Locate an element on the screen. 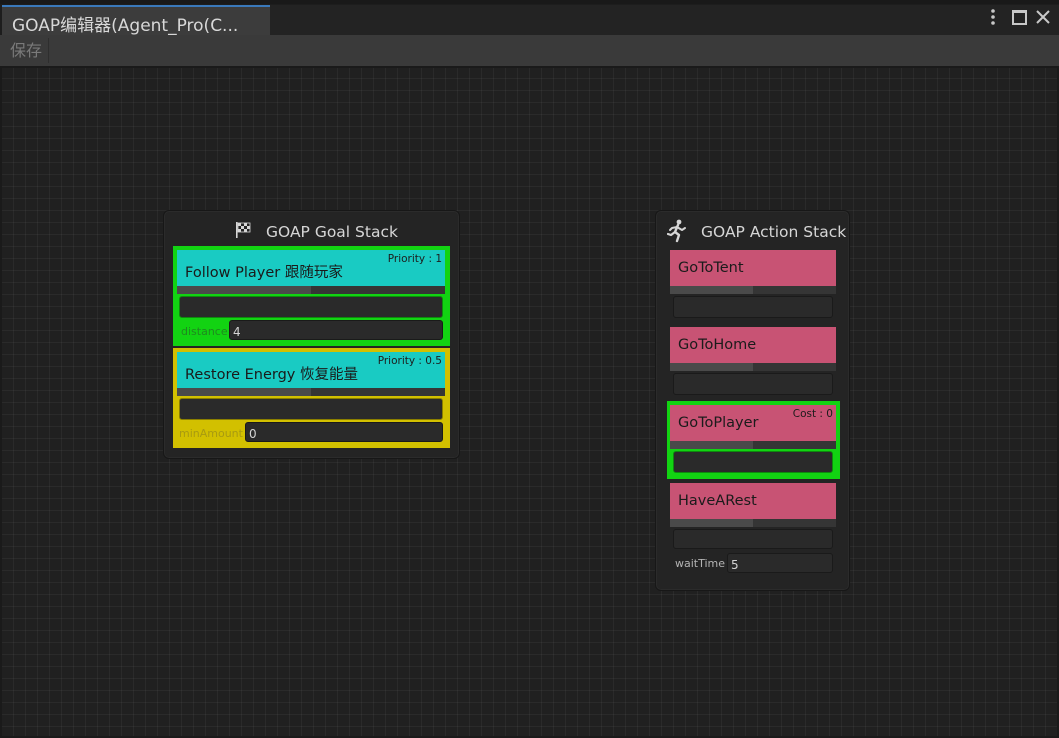 This screenshot has width=1059, height=738. action-card-gotohome: GoToHome is located at coordinates (753, 362).